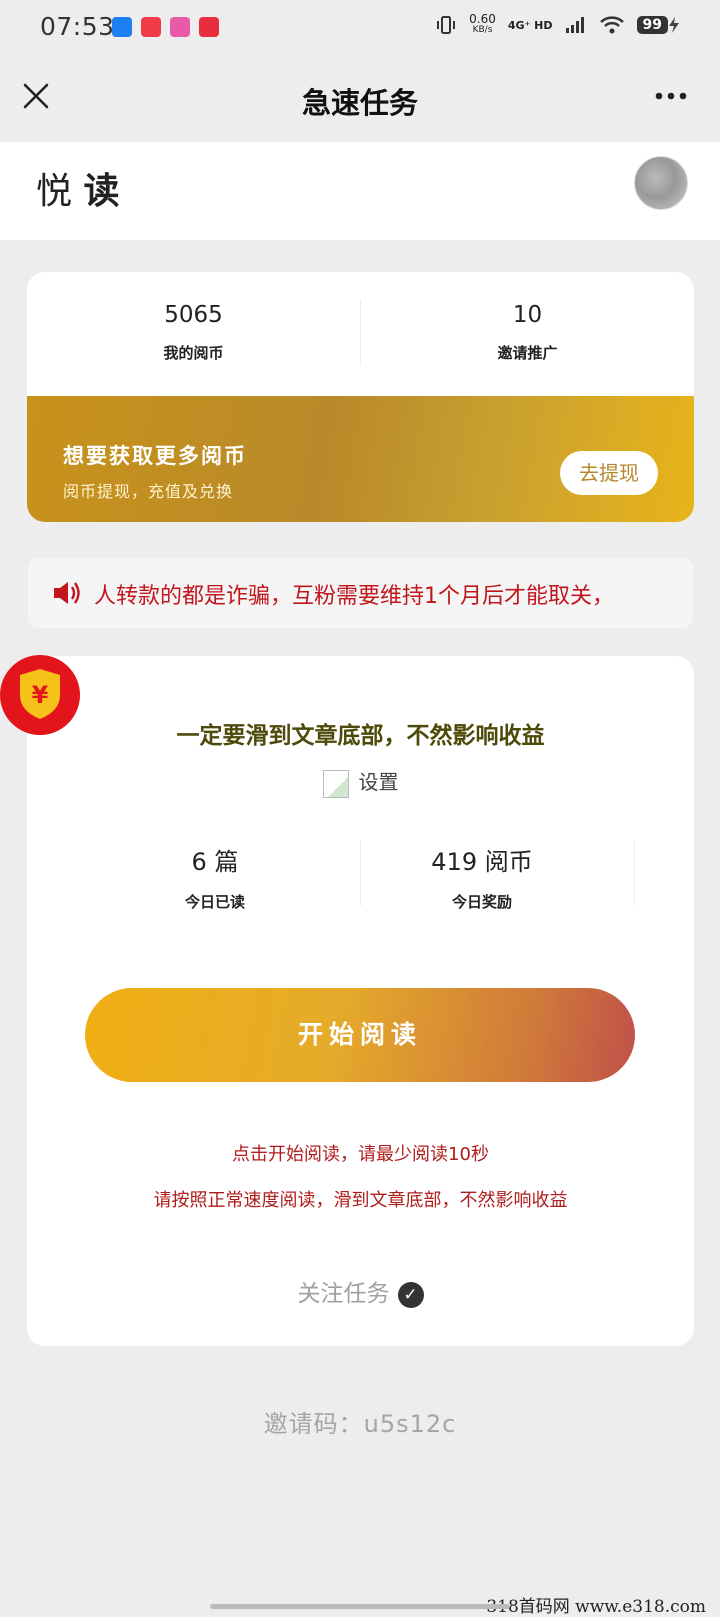 This screenshot has width=720, height=1617. Describe the element at coordinates (482, 862) in the screenshot. I see `reward-value: 419 阅币` at that location.